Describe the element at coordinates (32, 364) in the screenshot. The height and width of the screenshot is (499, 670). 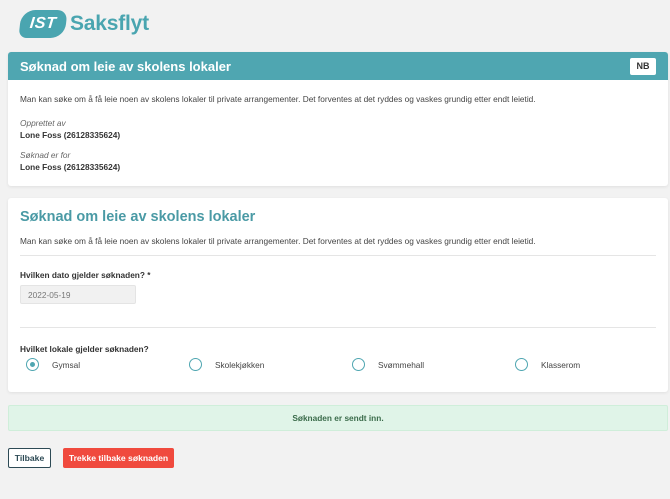
I see `radio-selected-icon` at that location.